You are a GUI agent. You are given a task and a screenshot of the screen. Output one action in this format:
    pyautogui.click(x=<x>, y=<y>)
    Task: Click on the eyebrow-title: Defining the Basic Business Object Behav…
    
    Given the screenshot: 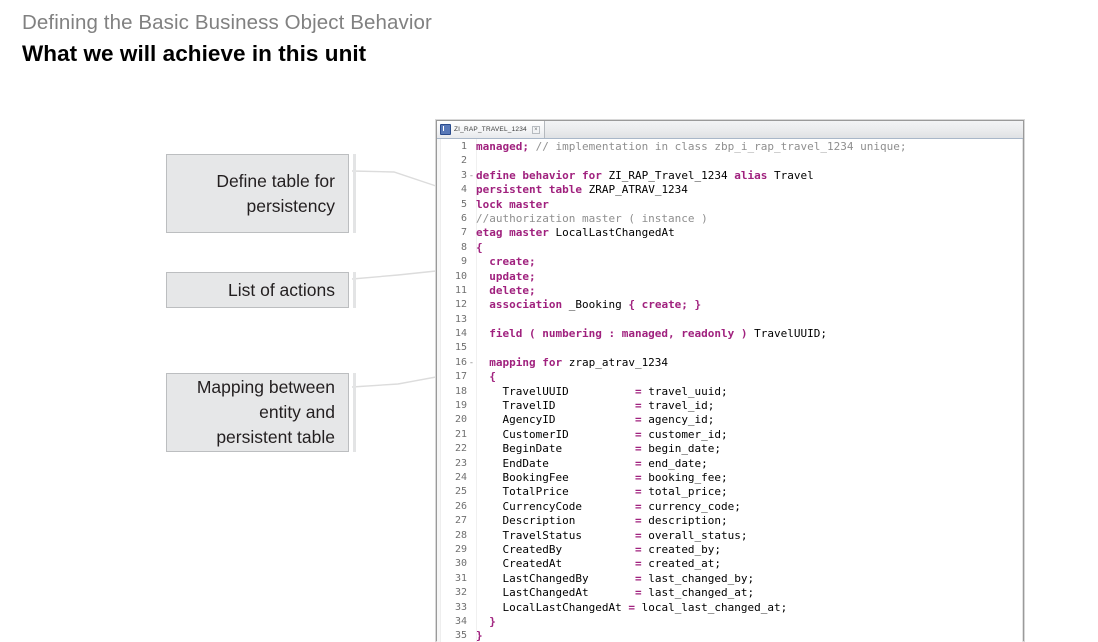 What is the action you would take?
    pyautogui.click(x=227, y=22)
    